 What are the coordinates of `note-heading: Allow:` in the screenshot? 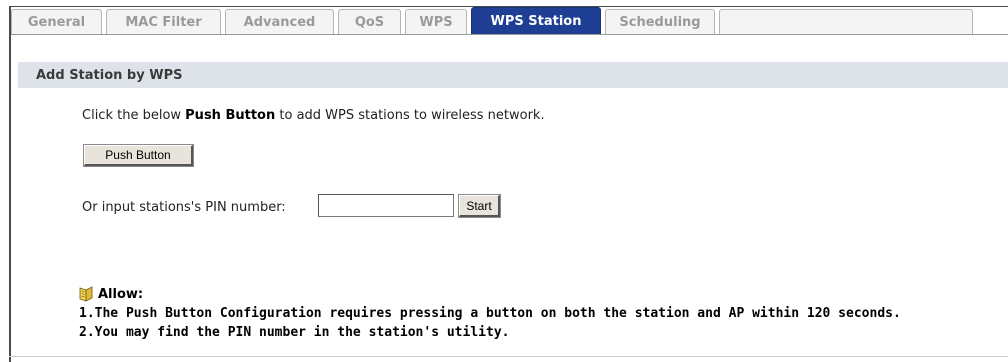 It's located at (111, 294).